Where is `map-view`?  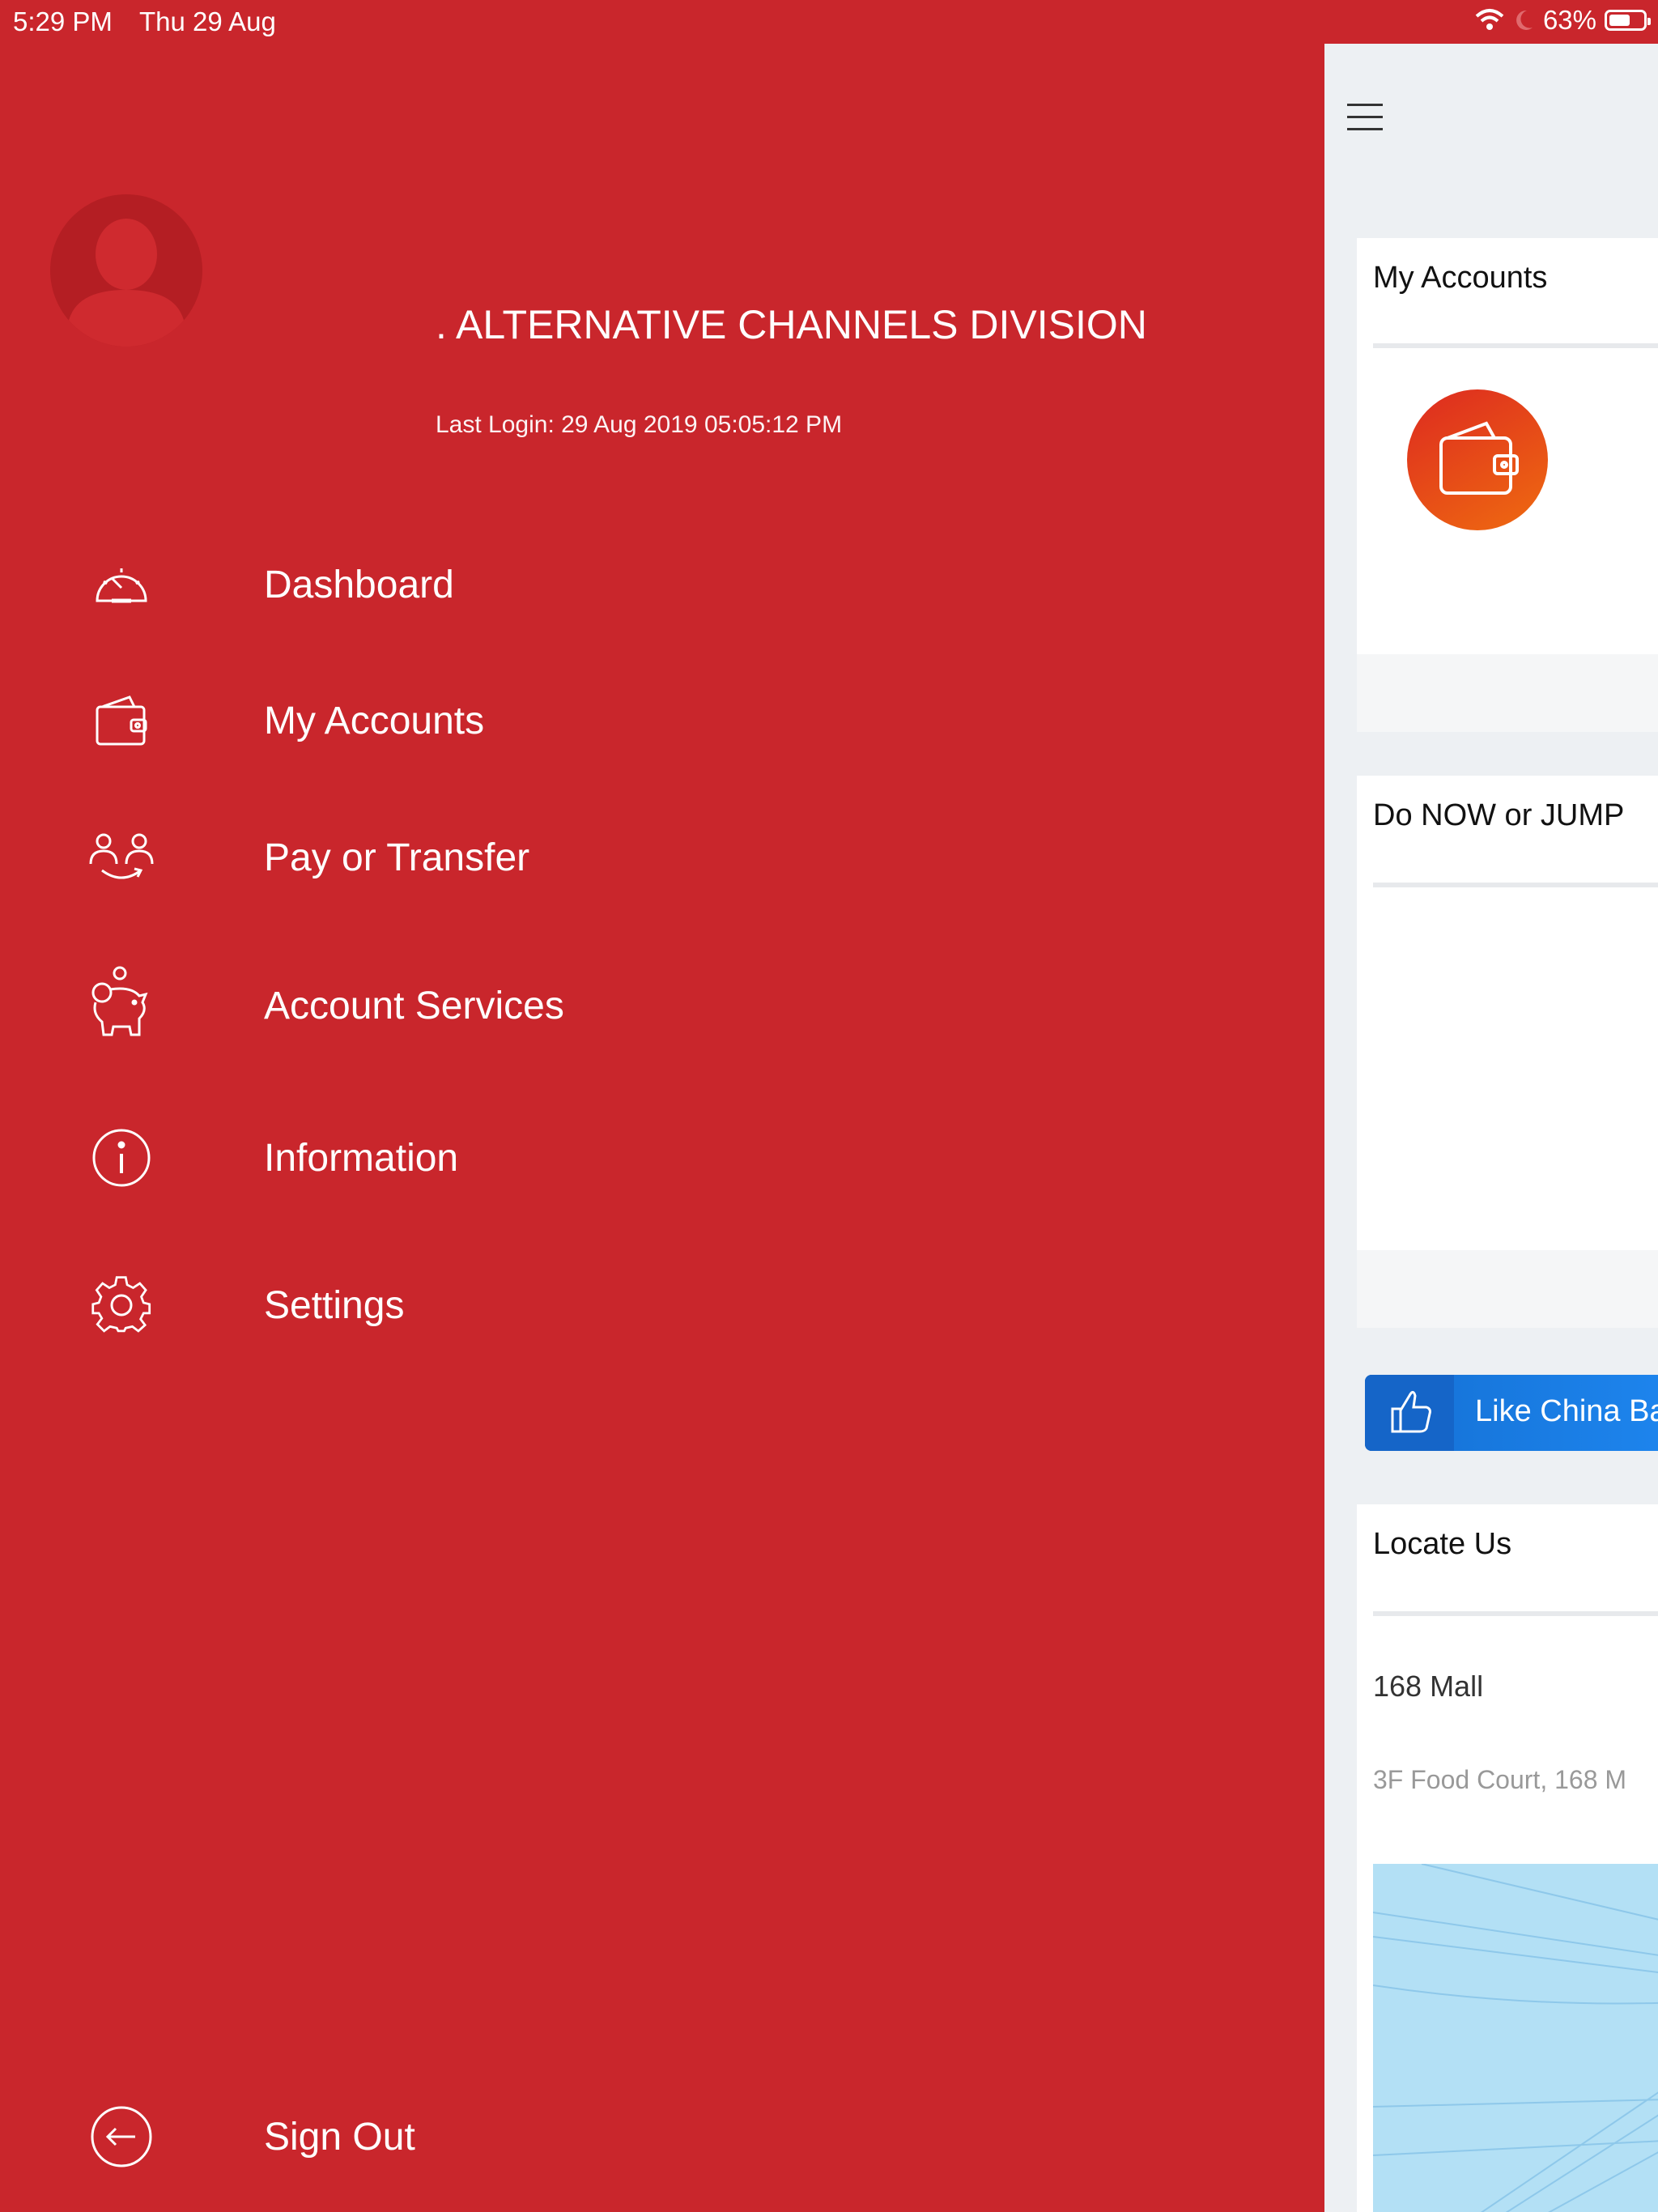 map-view is located at coordinates (1515, 2038).